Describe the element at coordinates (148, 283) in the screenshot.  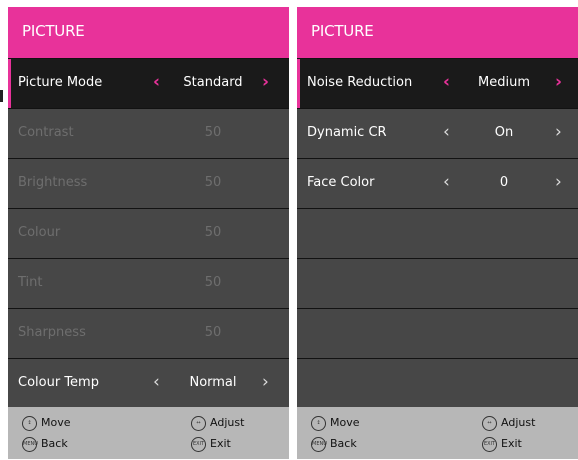
I see `menu-row-tint: Tint 50` at that location.